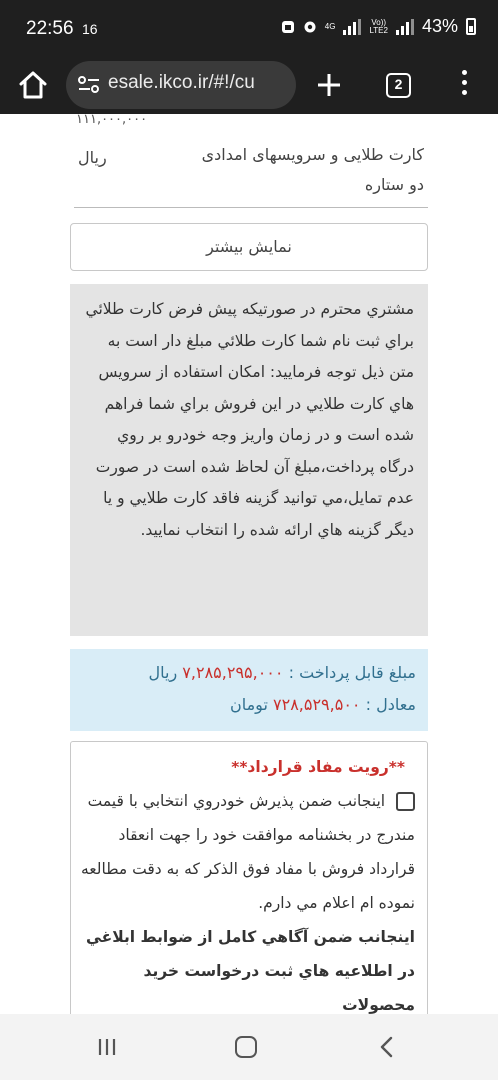  Describe the element at coordinates (405, 801) in the screenshot. I see `agree-checkbox` at that location.